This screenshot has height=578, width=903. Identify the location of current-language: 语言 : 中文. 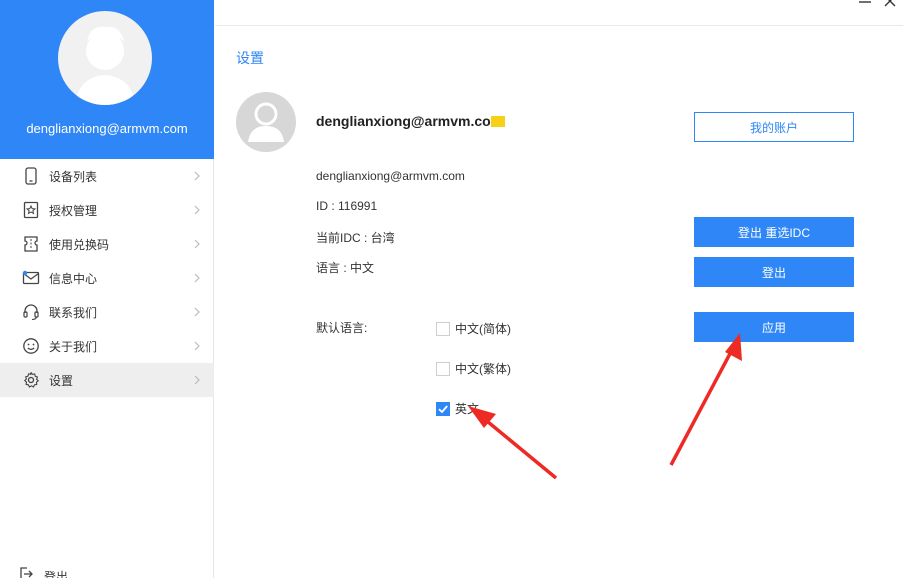
(345, 268).